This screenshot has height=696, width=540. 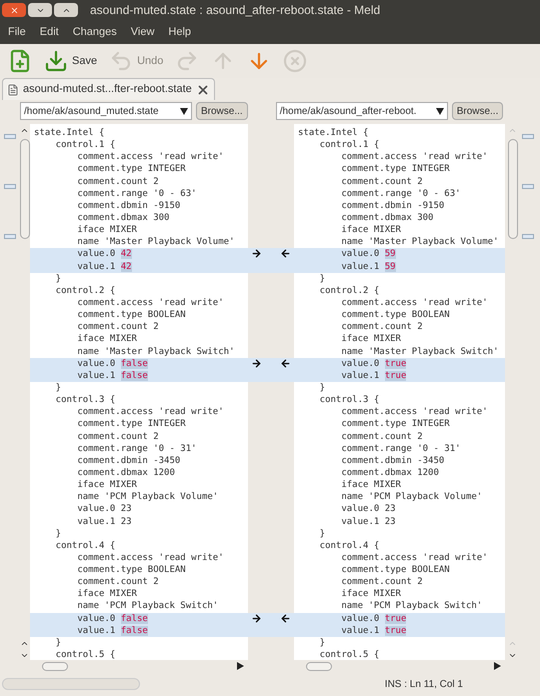 What do you see at coordinates (184, 111) in the screenshot?
I see `dropdown-caret-icon` at bounding box center [184, 111].